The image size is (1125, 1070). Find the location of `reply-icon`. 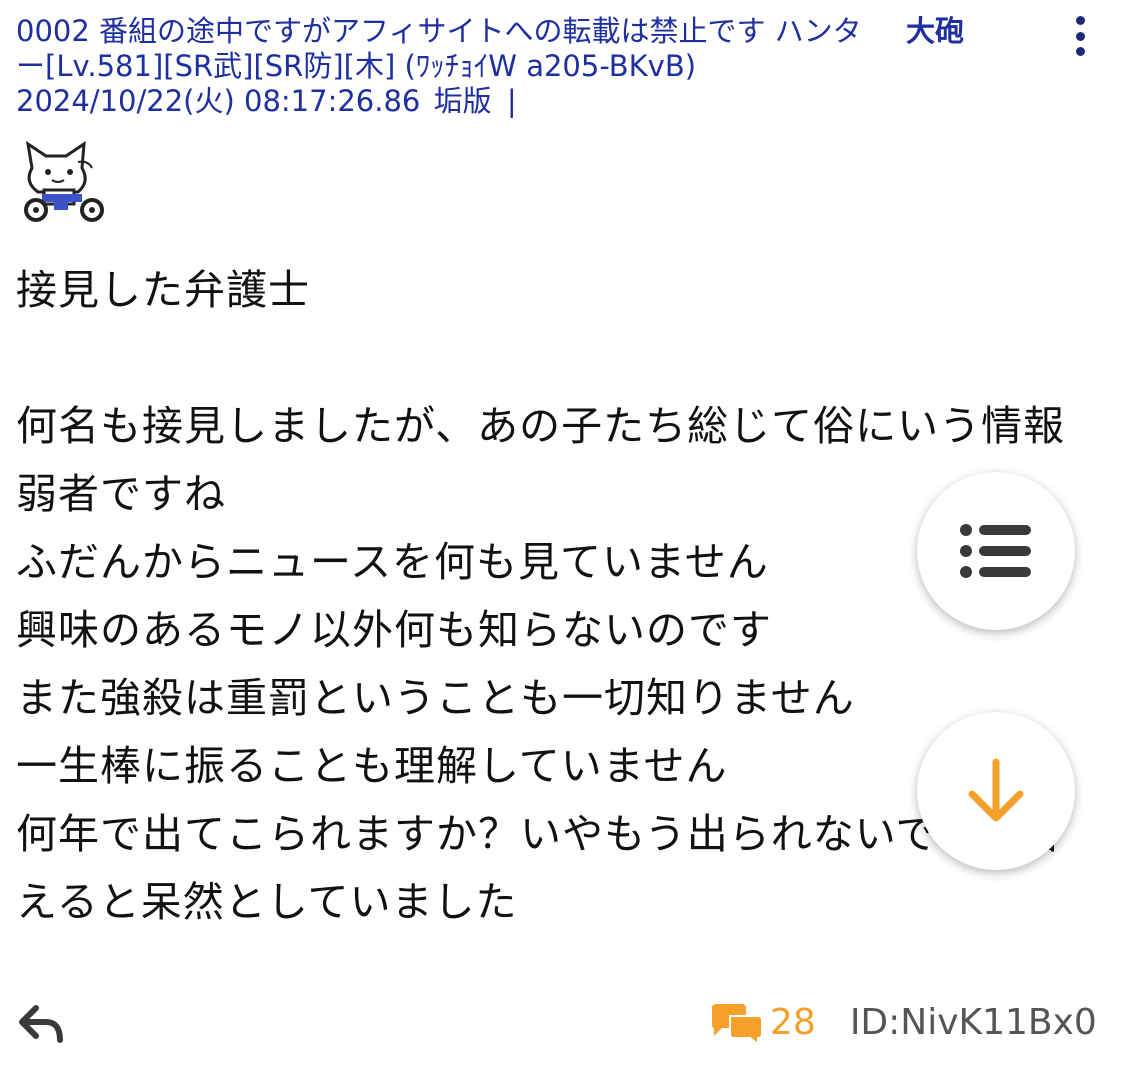

reply-icon is located at coordinates (41, 1023).